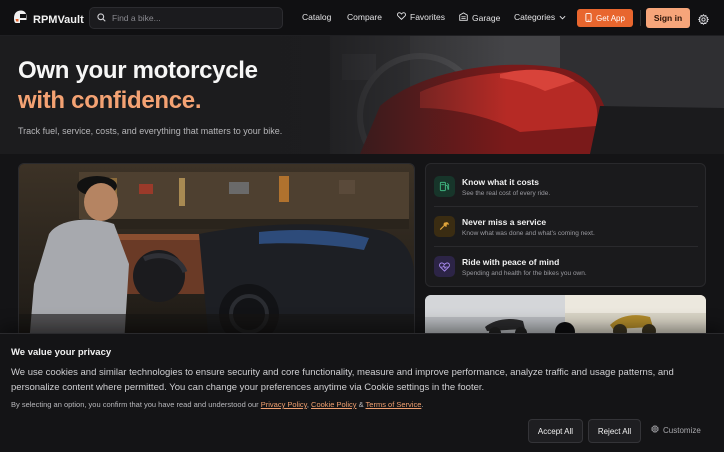 This screenshot has width=724, height=452. Describe the element at coordinates (138, 70) in the screenshot. I see `hero-title-line1: Own your motorcycle` at that location.